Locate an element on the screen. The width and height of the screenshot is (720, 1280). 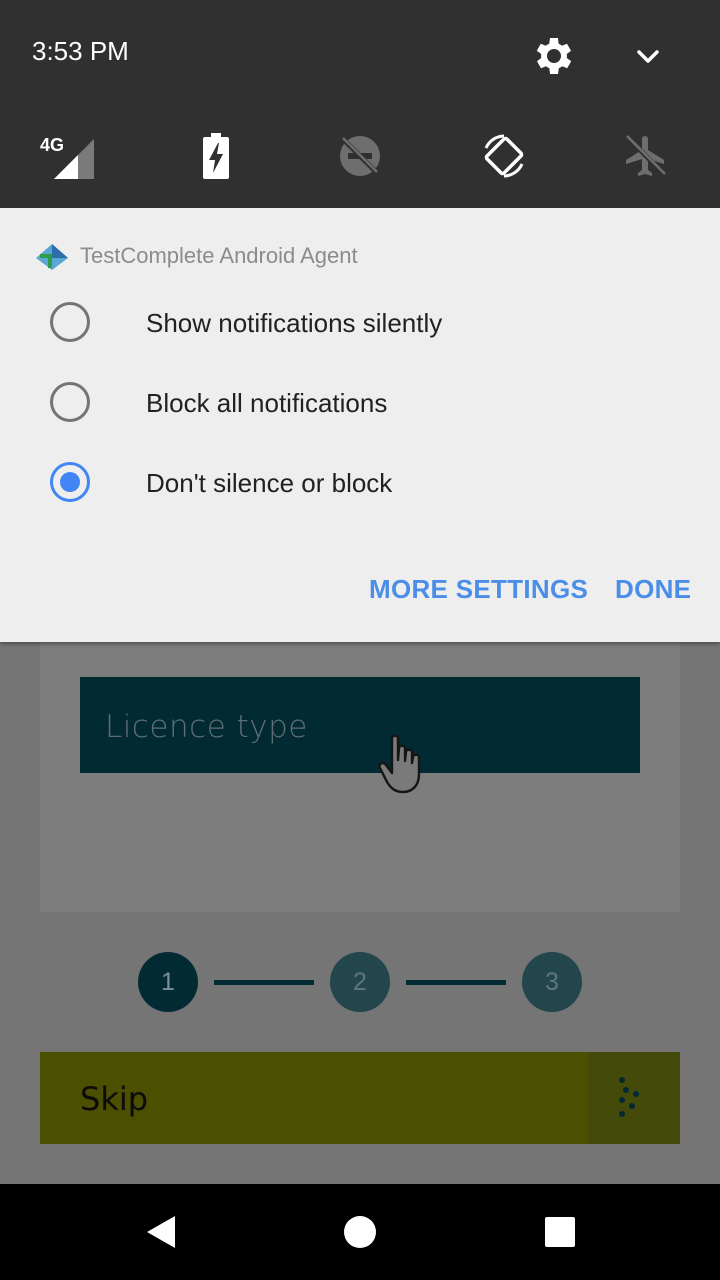
radio-dont-silence is located at coordinates (70, 482).